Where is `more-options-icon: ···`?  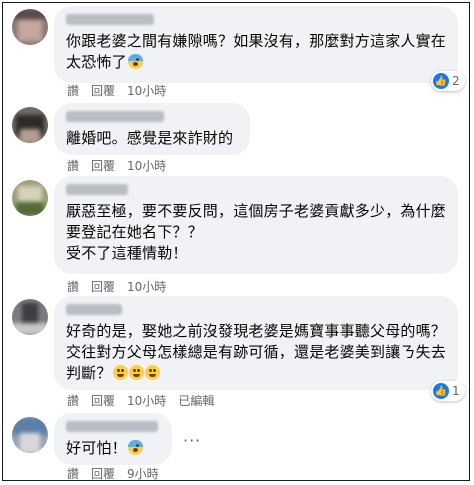
more-options-icon: ··· is located at coordinates (192, 440).